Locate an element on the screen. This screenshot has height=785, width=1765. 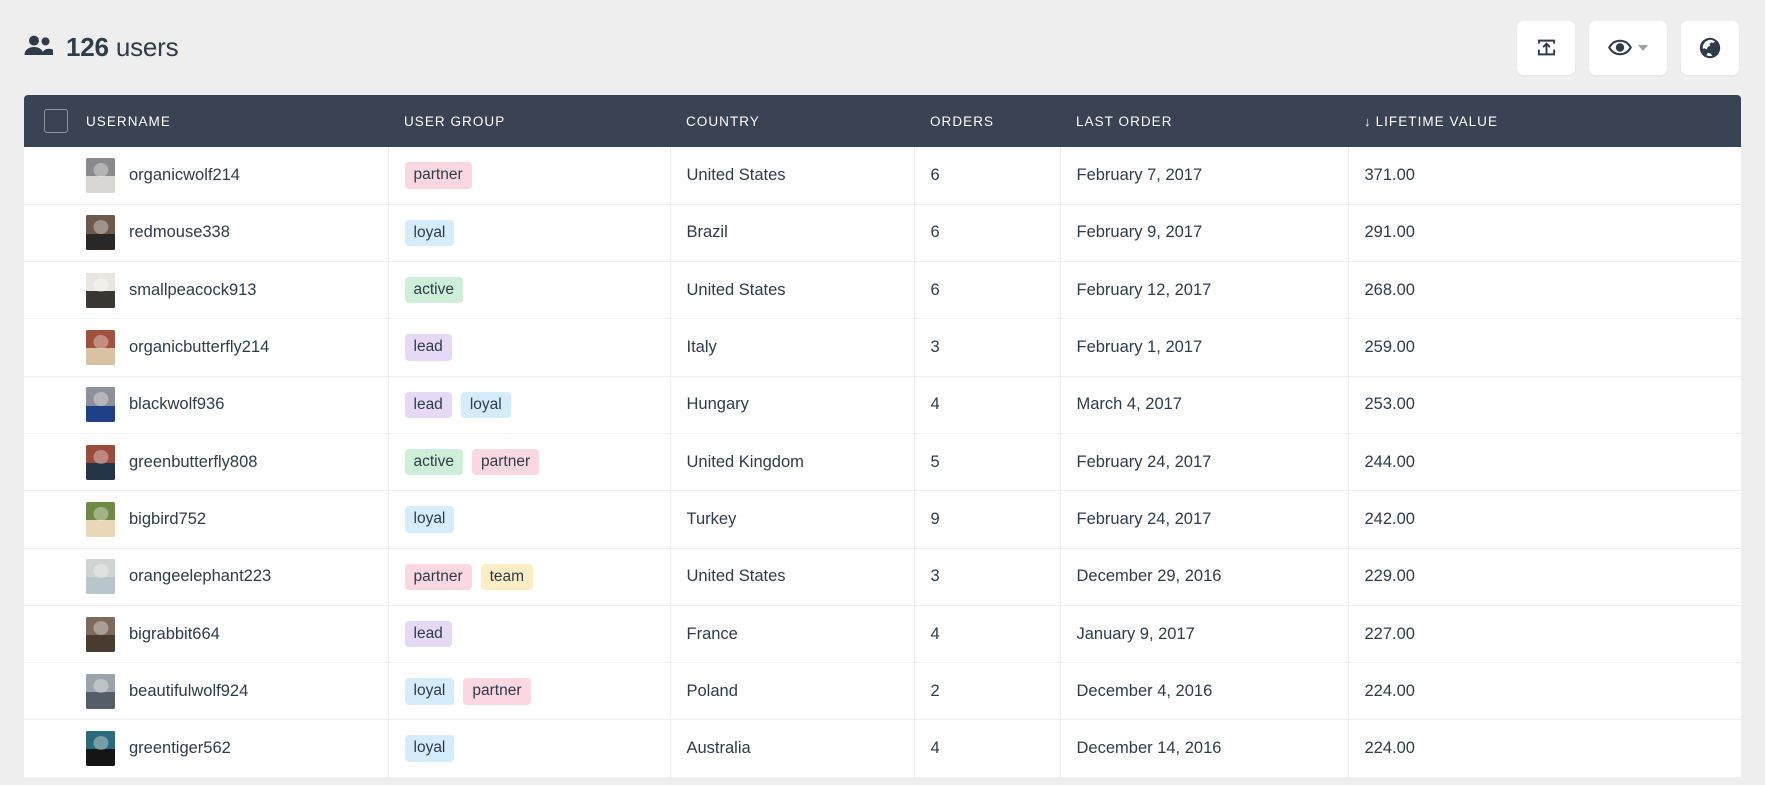
column-header-orders: ORDERS is located at coordinates (987, 121).